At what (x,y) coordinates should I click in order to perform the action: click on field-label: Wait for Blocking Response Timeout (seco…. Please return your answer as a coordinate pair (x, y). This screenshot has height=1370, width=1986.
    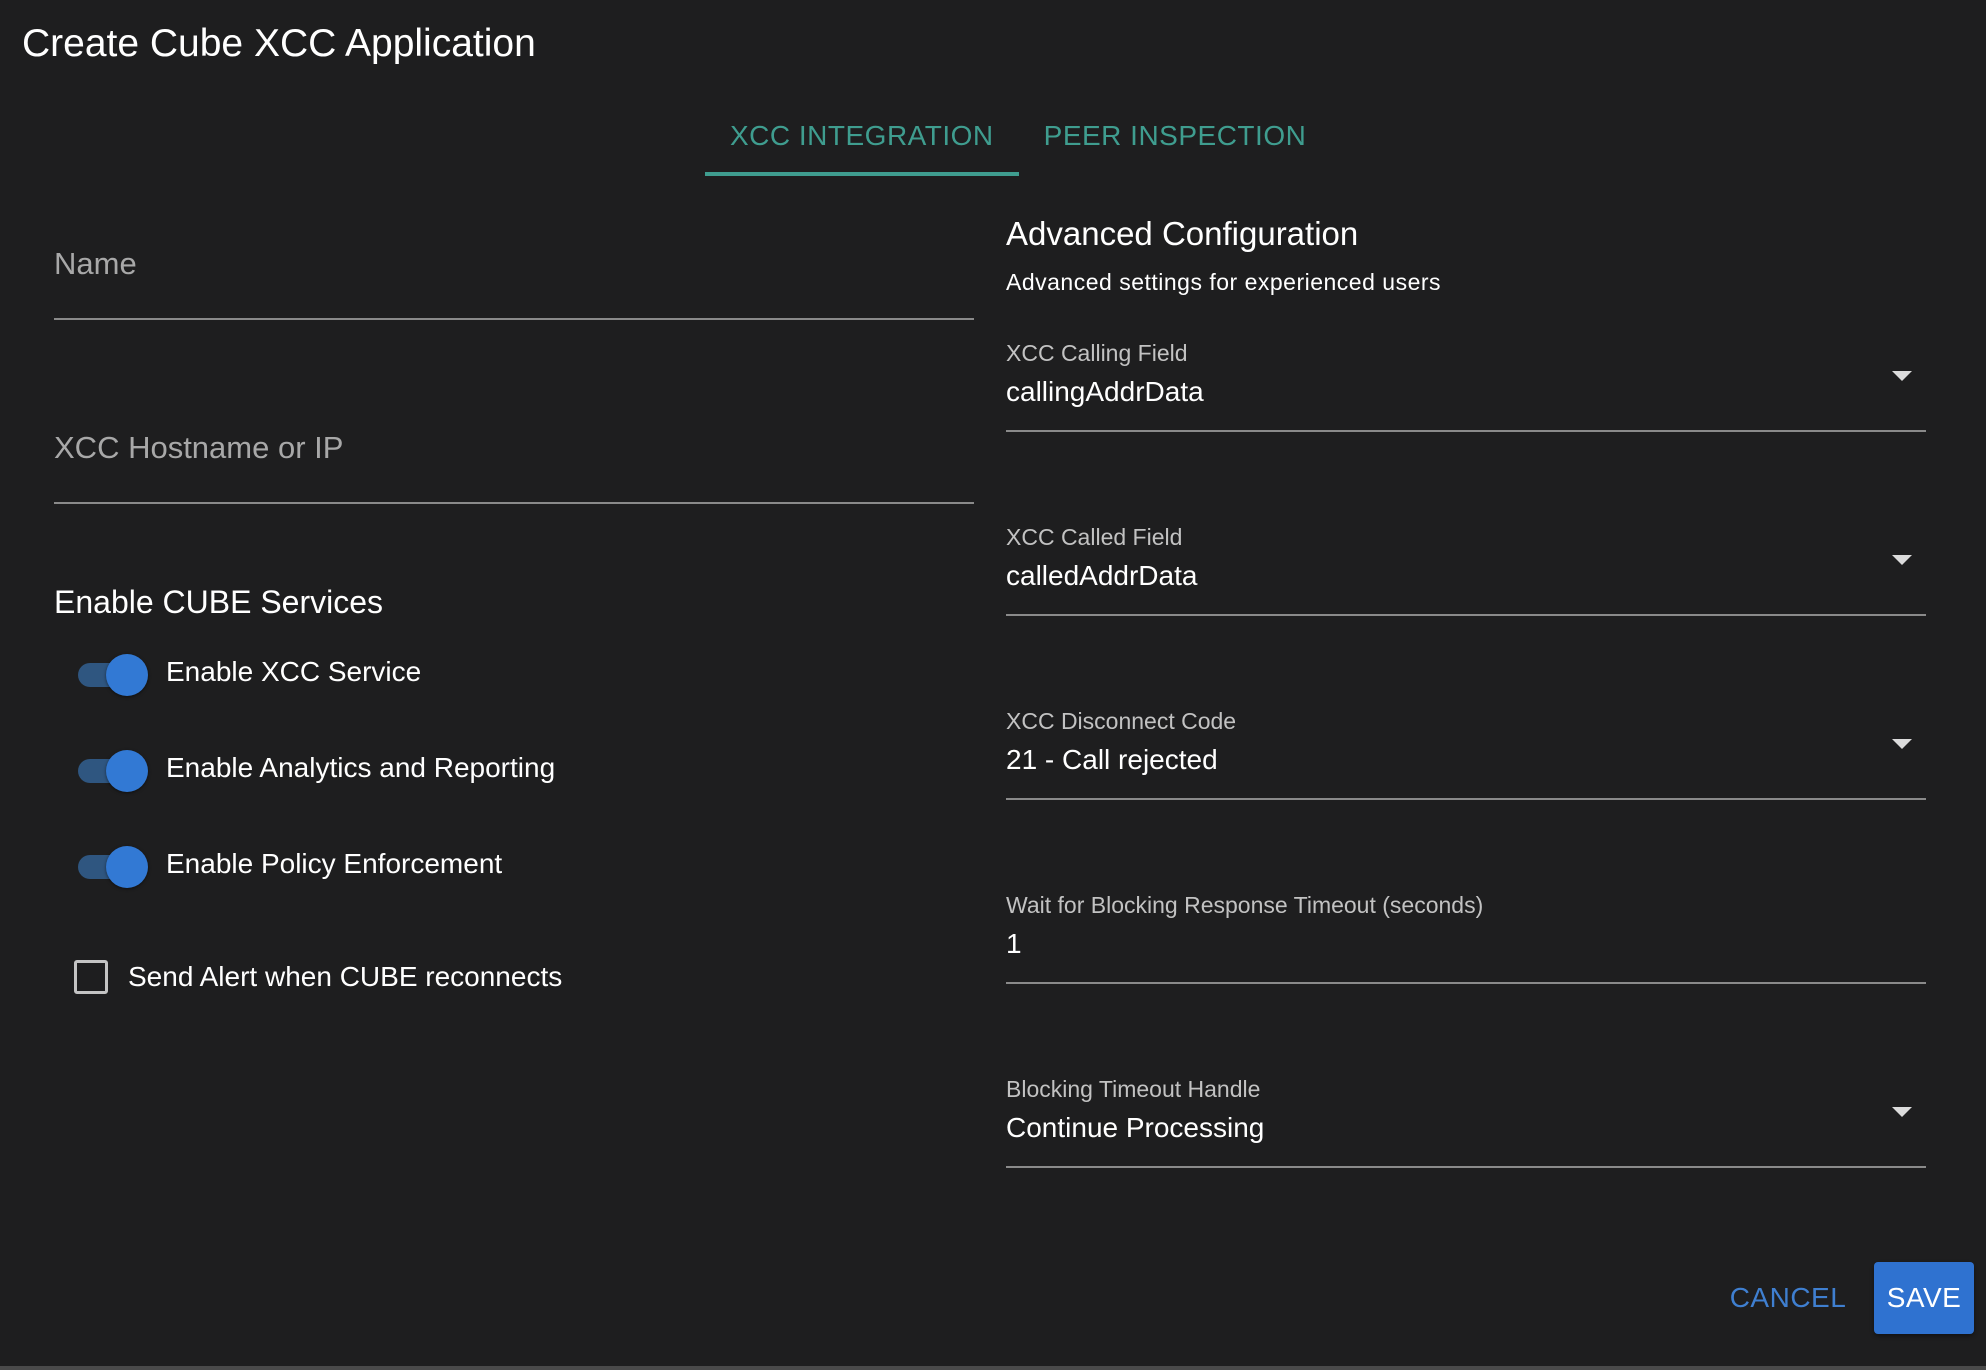
    Looking at the image, I should click on (1245, 905).